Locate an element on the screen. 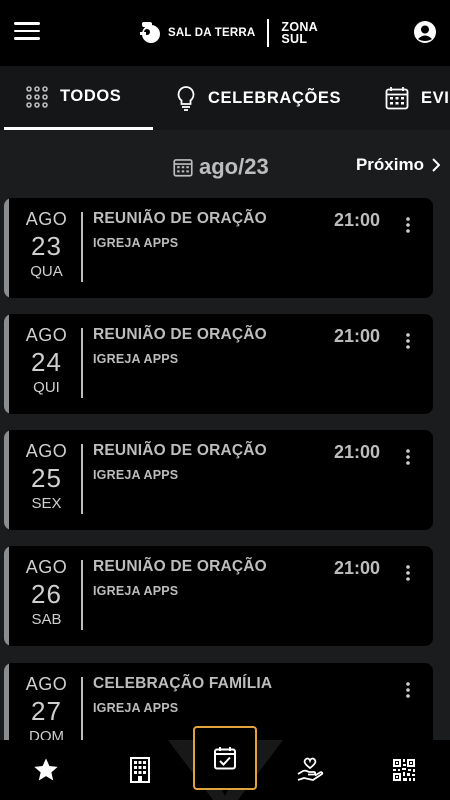  calendar-check-icon is located at coordinates (225, 758).